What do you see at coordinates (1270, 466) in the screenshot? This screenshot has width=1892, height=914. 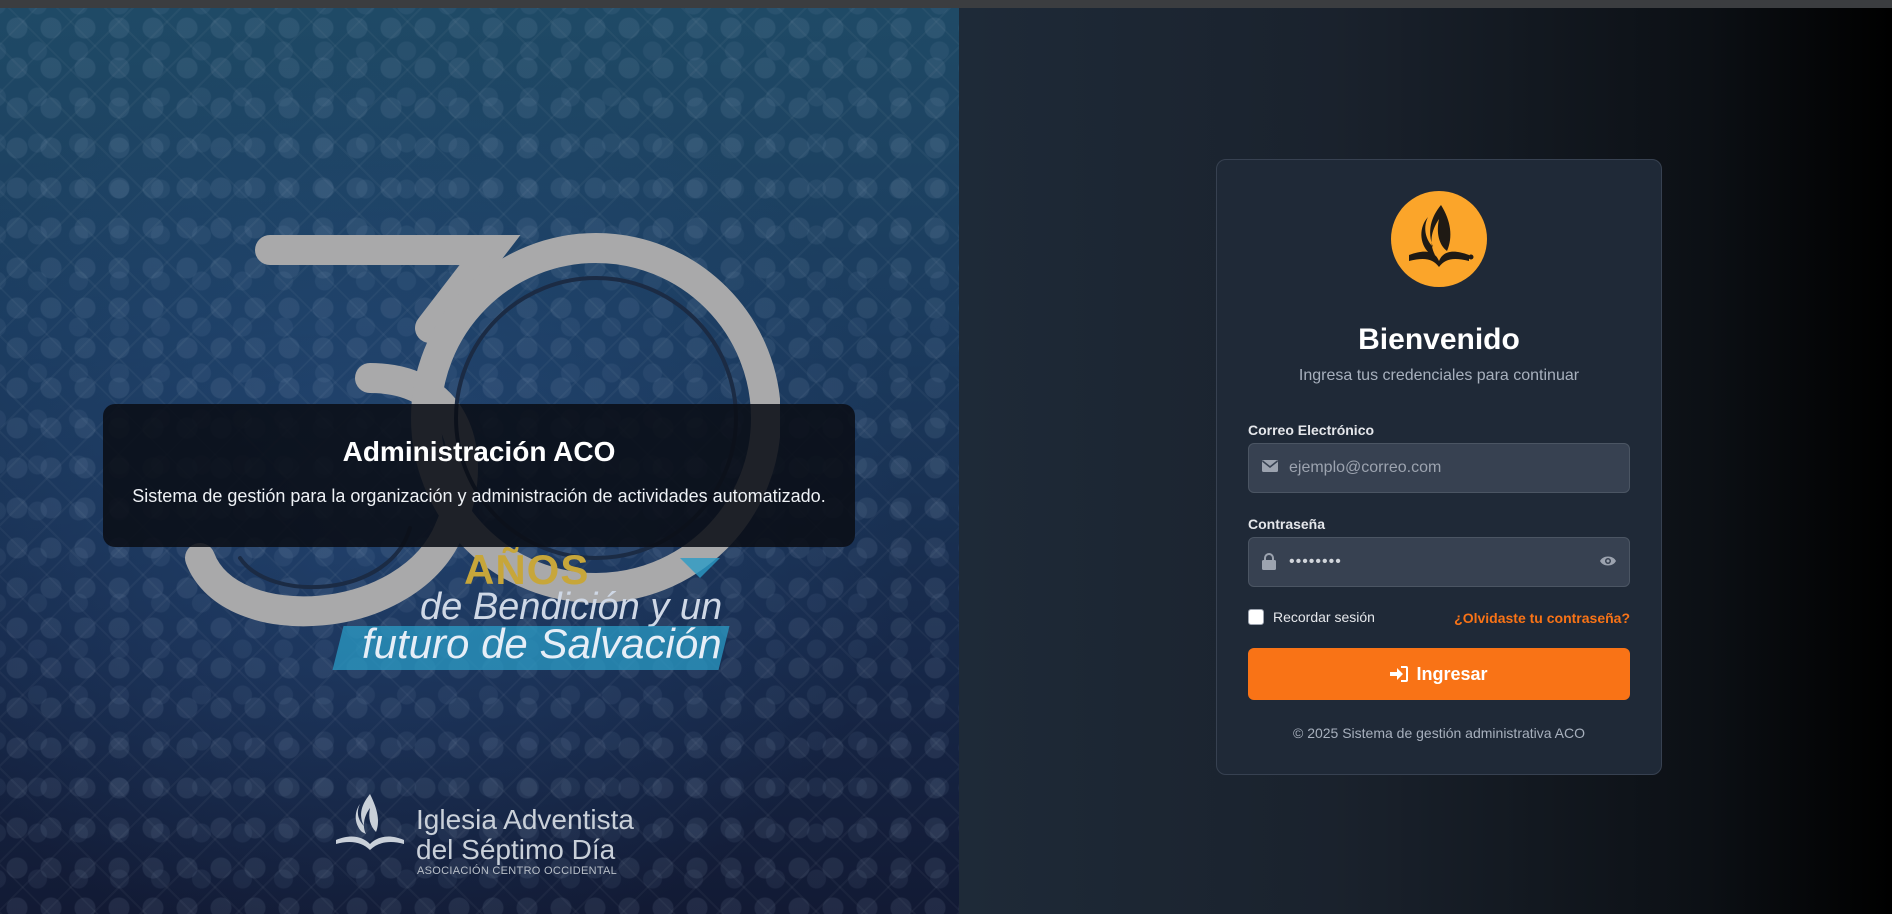 I see `envelope-icon` at bounding box center [1270, 466].